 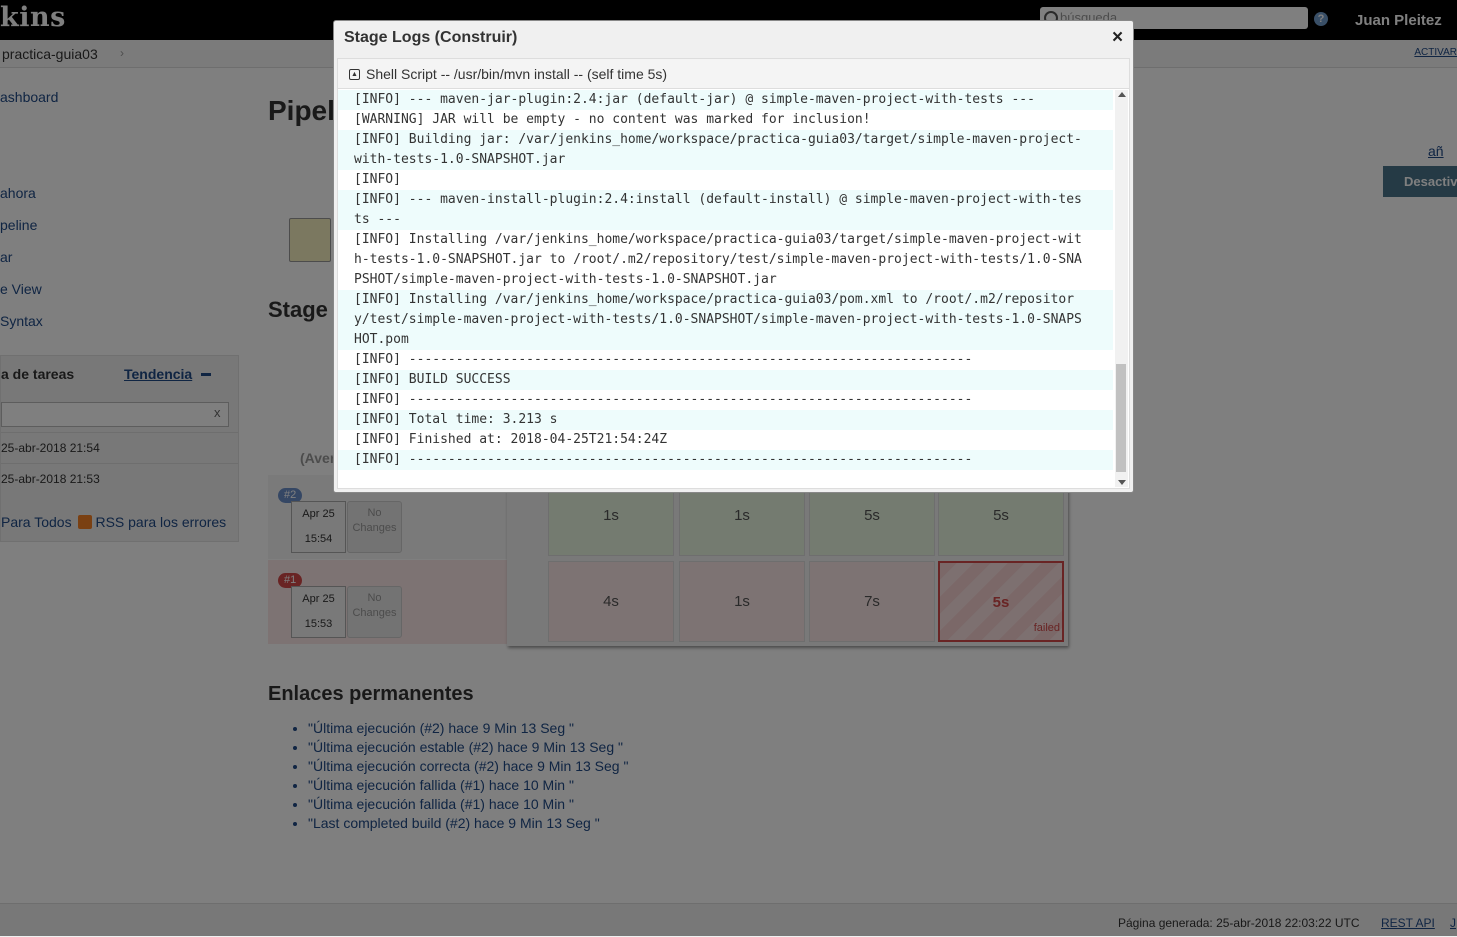 I want to click on log-line: [INFO] BUILD SUCCESS, so click(x=725, y=380).